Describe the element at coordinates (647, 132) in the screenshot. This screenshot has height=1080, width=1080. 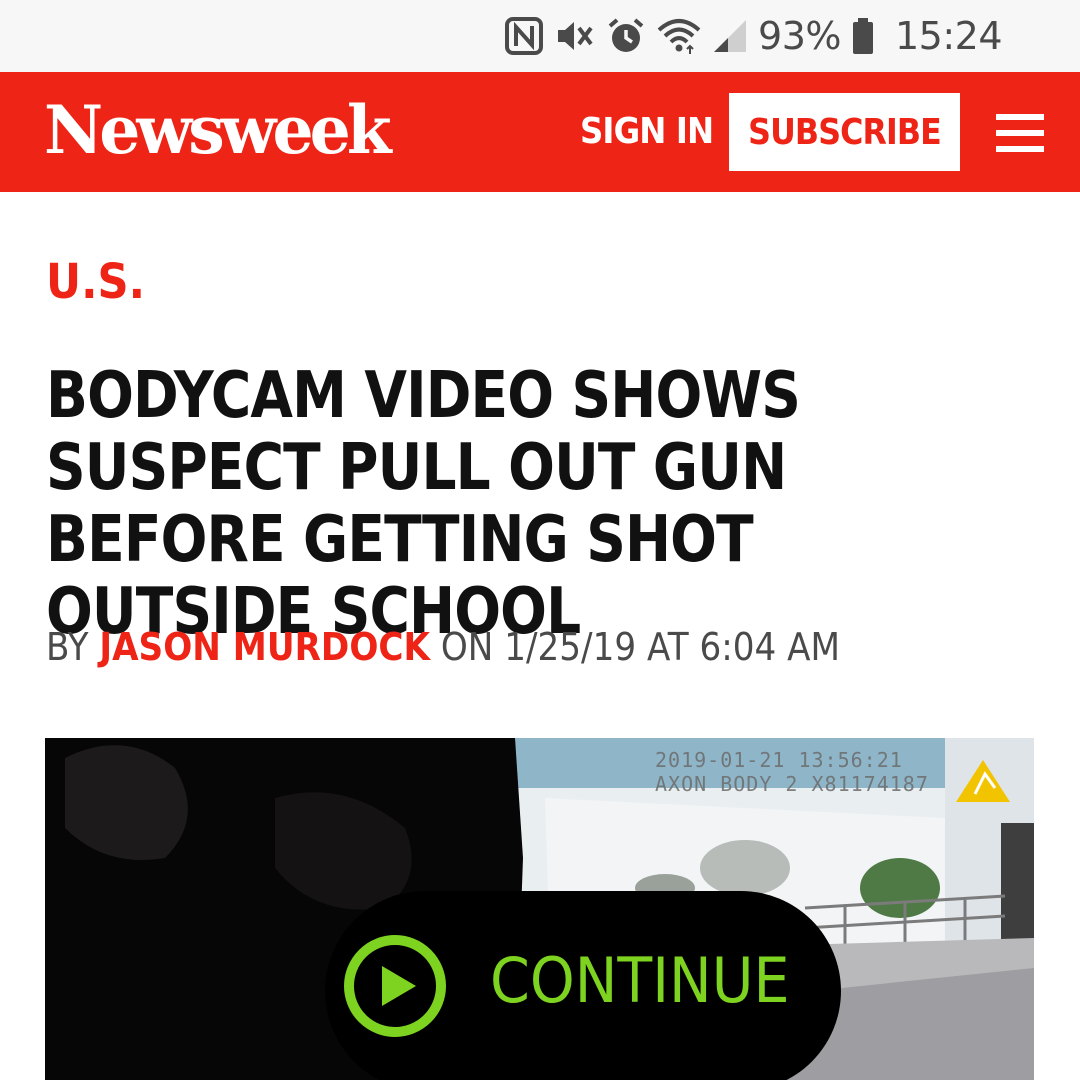
I see `sign-in-link: SIGN IN` at that location.